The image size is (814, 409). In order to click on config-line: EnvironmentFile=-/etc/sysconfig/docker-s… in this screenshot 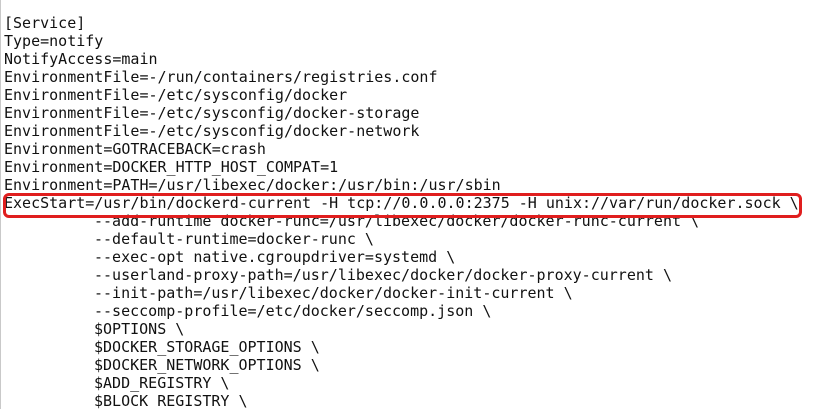, I will do `click(212, 113)`.